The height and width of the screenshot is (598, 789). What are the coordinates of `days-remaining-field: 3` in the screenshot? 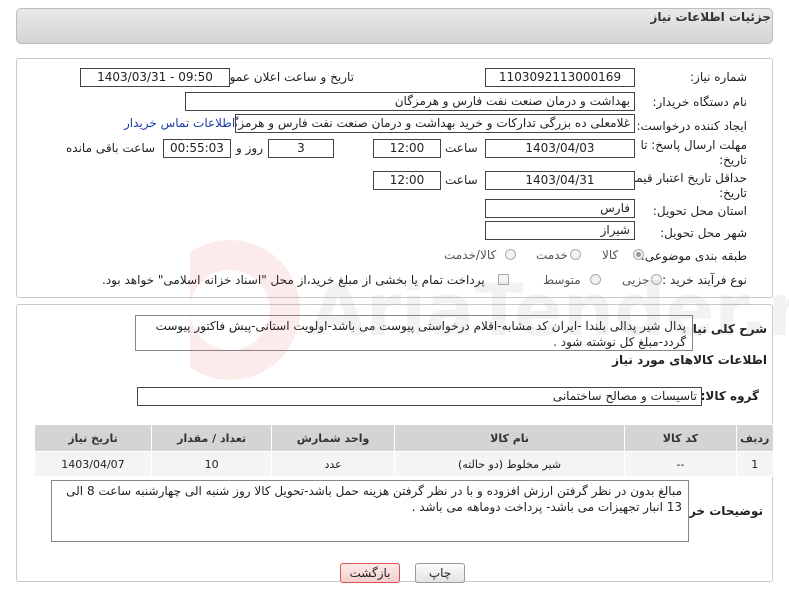 It's located at (301, 148).